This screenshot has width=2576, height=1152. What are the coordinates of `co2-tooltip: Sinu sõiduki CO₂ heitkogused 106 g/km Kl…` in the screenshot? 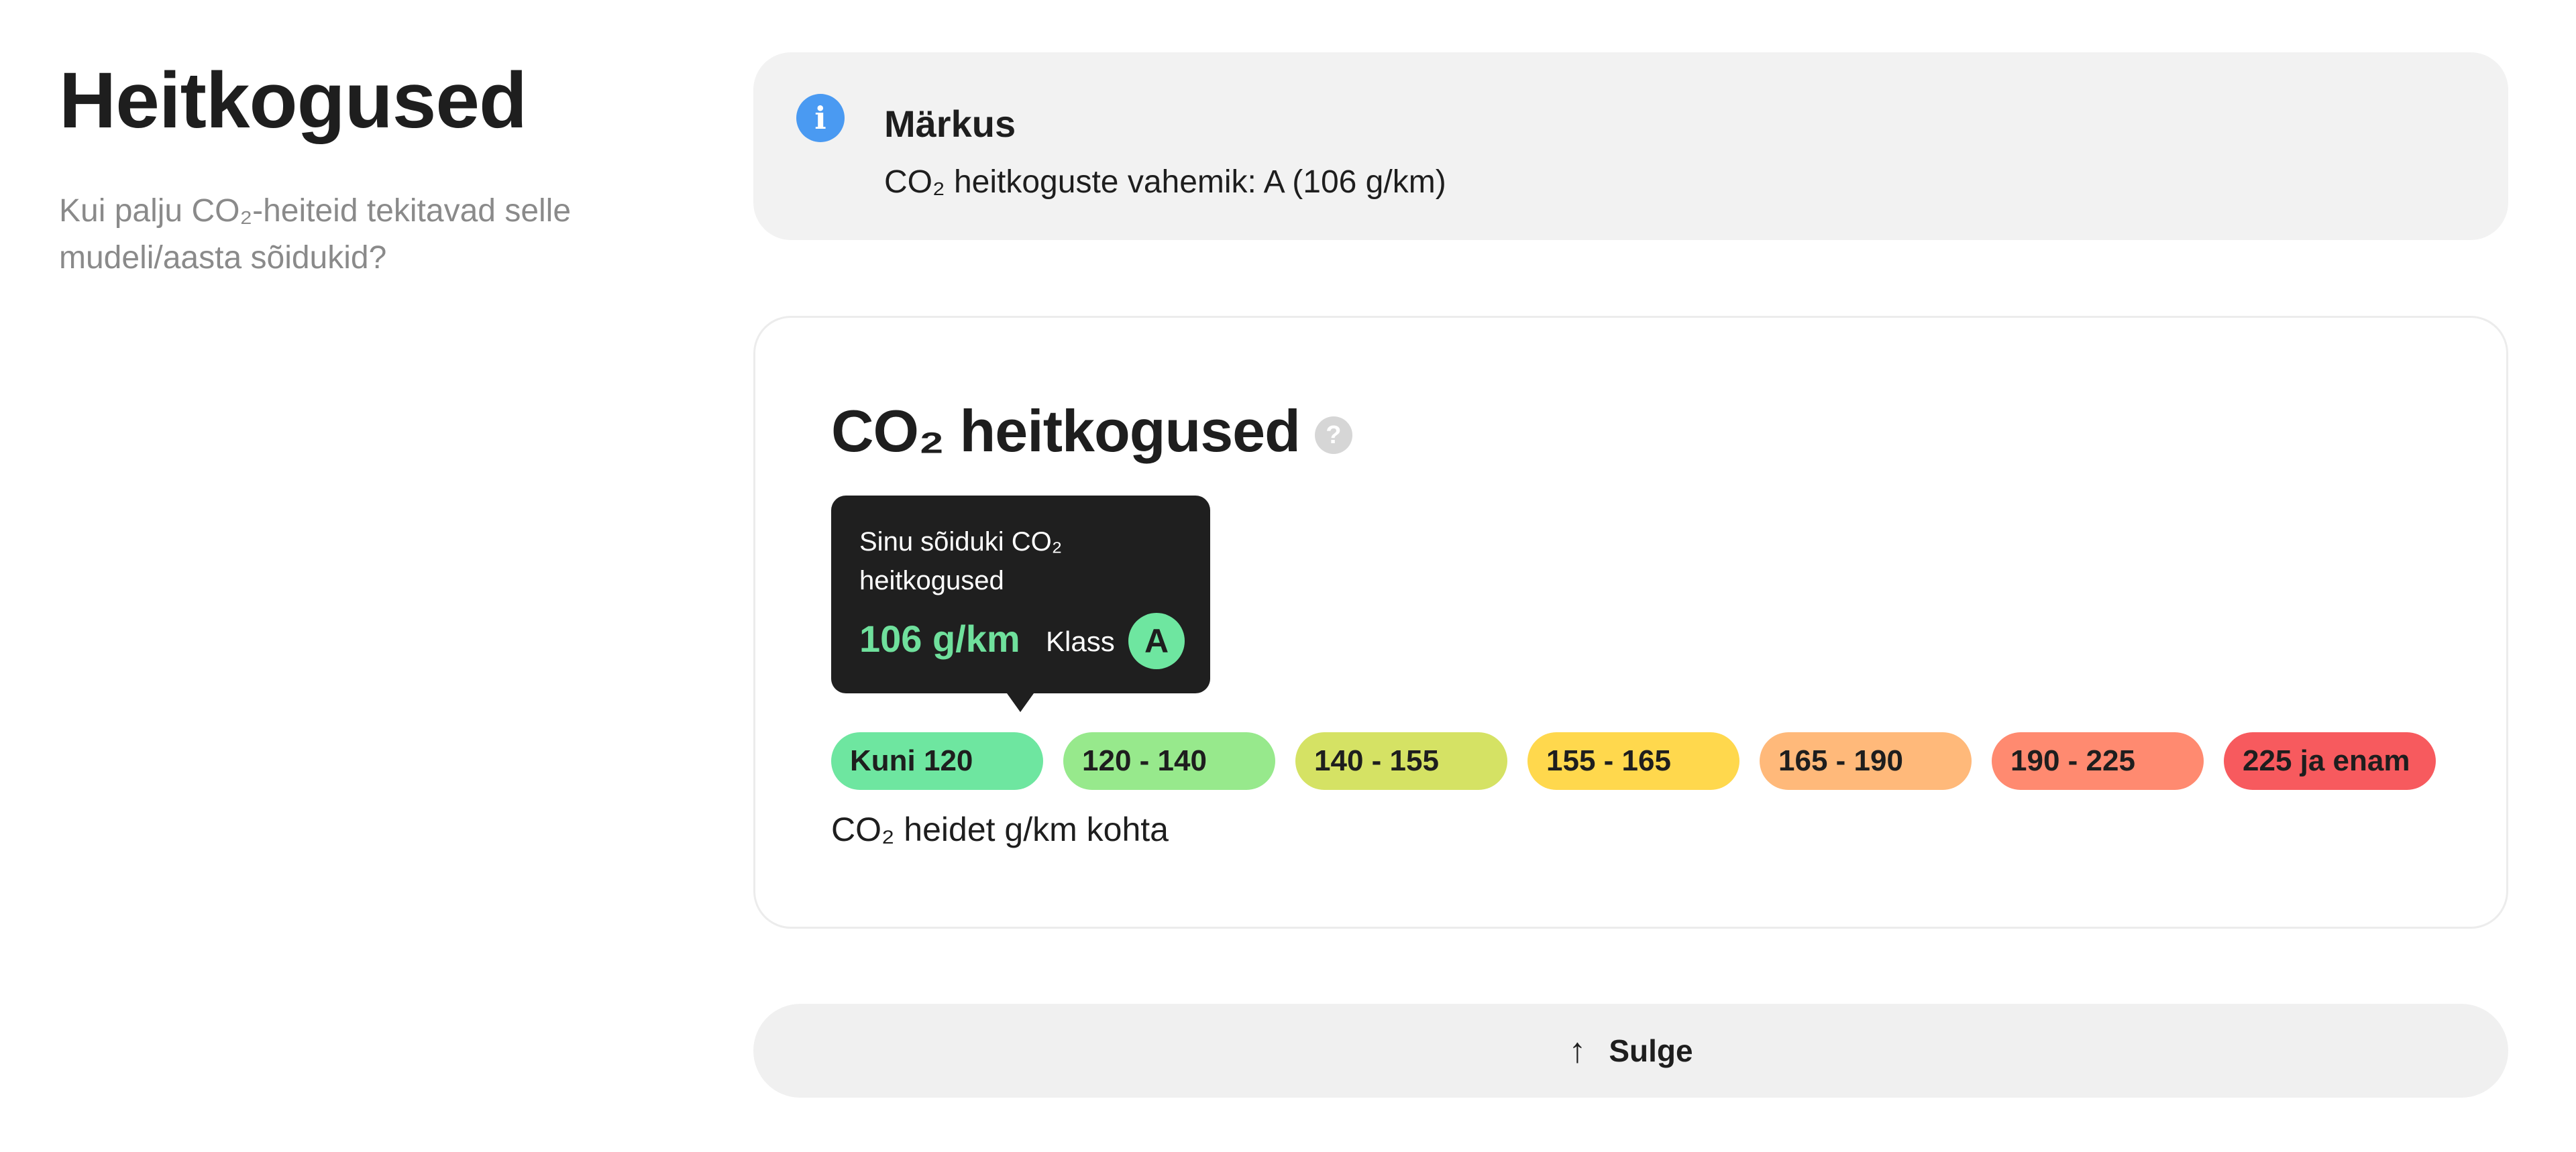 It's located at (1020, 604).